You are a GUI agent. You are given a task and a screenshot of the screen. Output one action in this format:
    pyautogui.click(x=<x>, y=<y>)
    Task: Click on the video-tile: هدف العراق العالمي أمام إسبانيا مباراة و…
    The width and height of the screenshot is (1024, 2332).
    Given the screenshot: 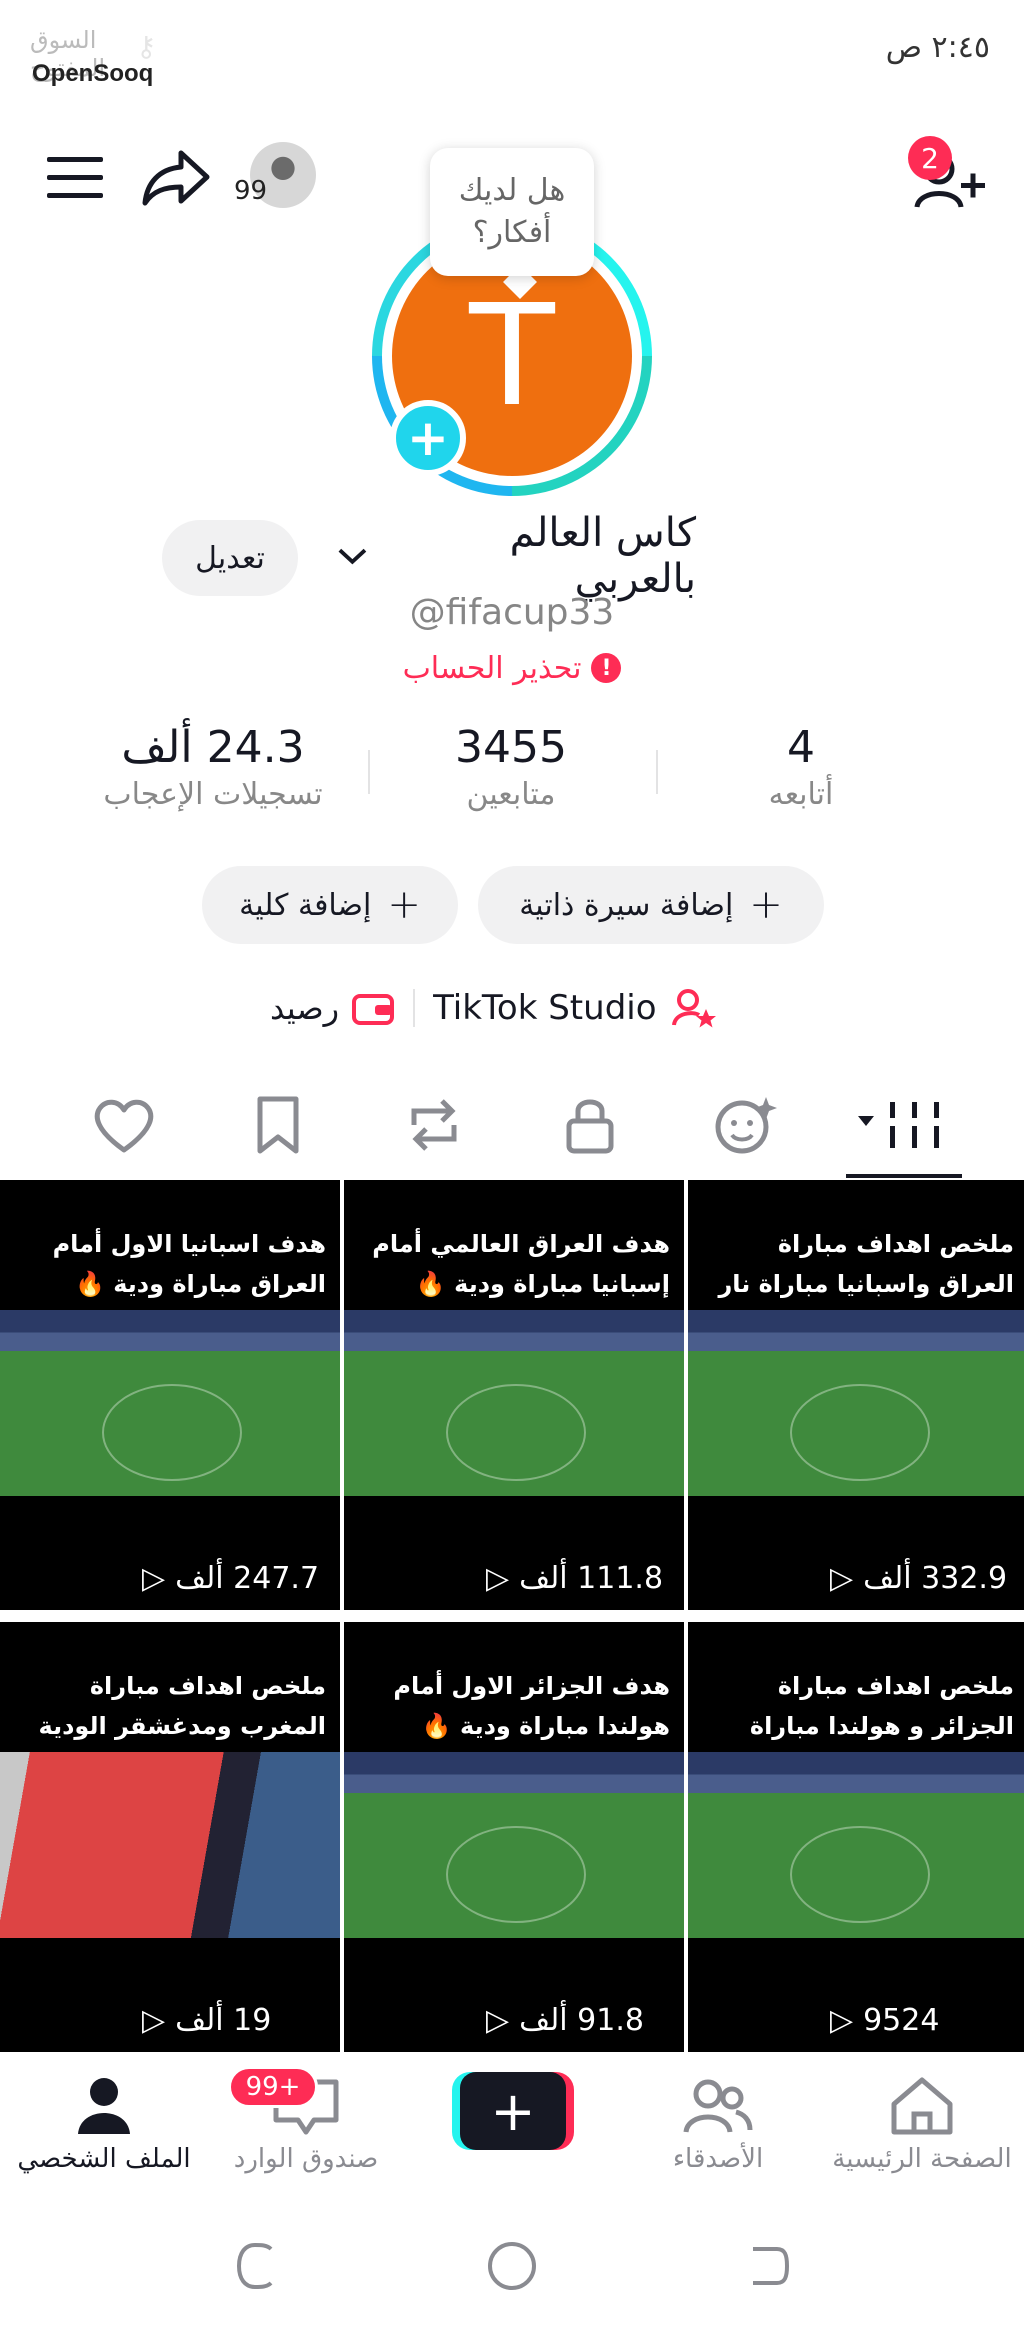 What is the action you would take?
    pyautogui.click(x=514, y=1395)
    